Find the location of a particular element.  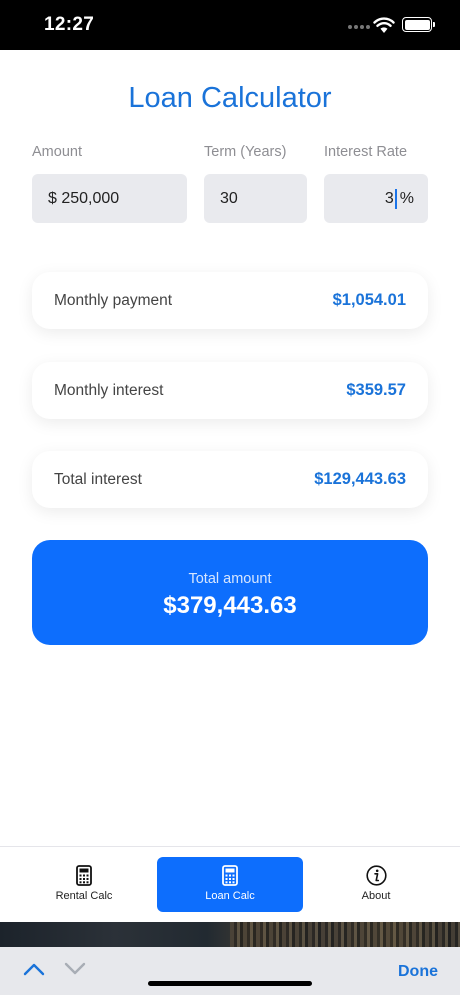

monthly-interest-label: Monthly interest is located at coordinates (109, 390).